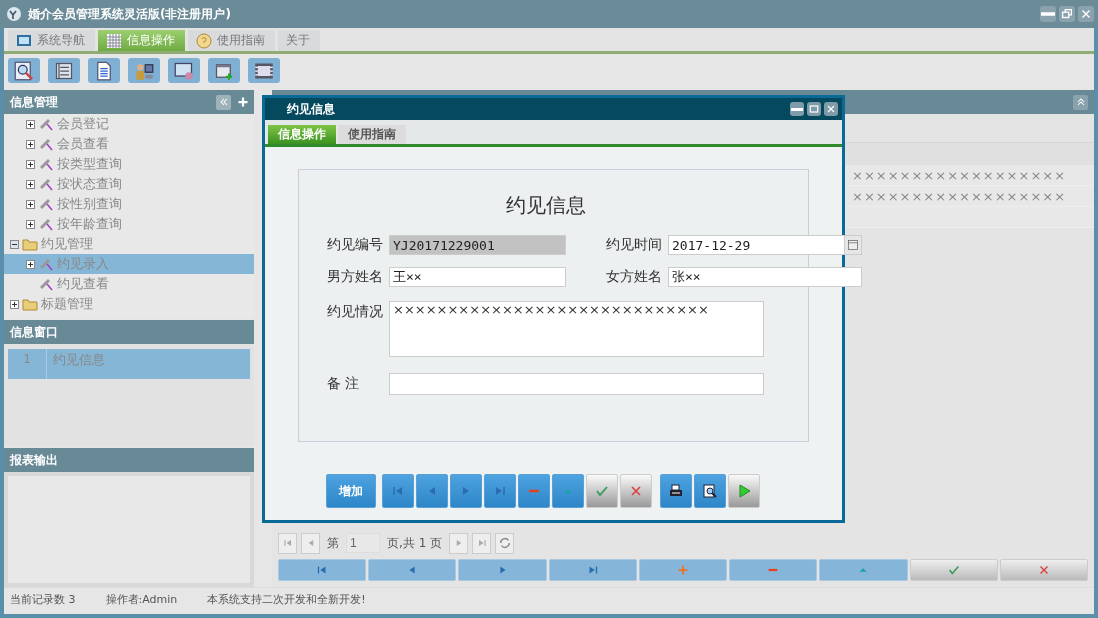  I want to click on refresh-button, so click(505, 543).